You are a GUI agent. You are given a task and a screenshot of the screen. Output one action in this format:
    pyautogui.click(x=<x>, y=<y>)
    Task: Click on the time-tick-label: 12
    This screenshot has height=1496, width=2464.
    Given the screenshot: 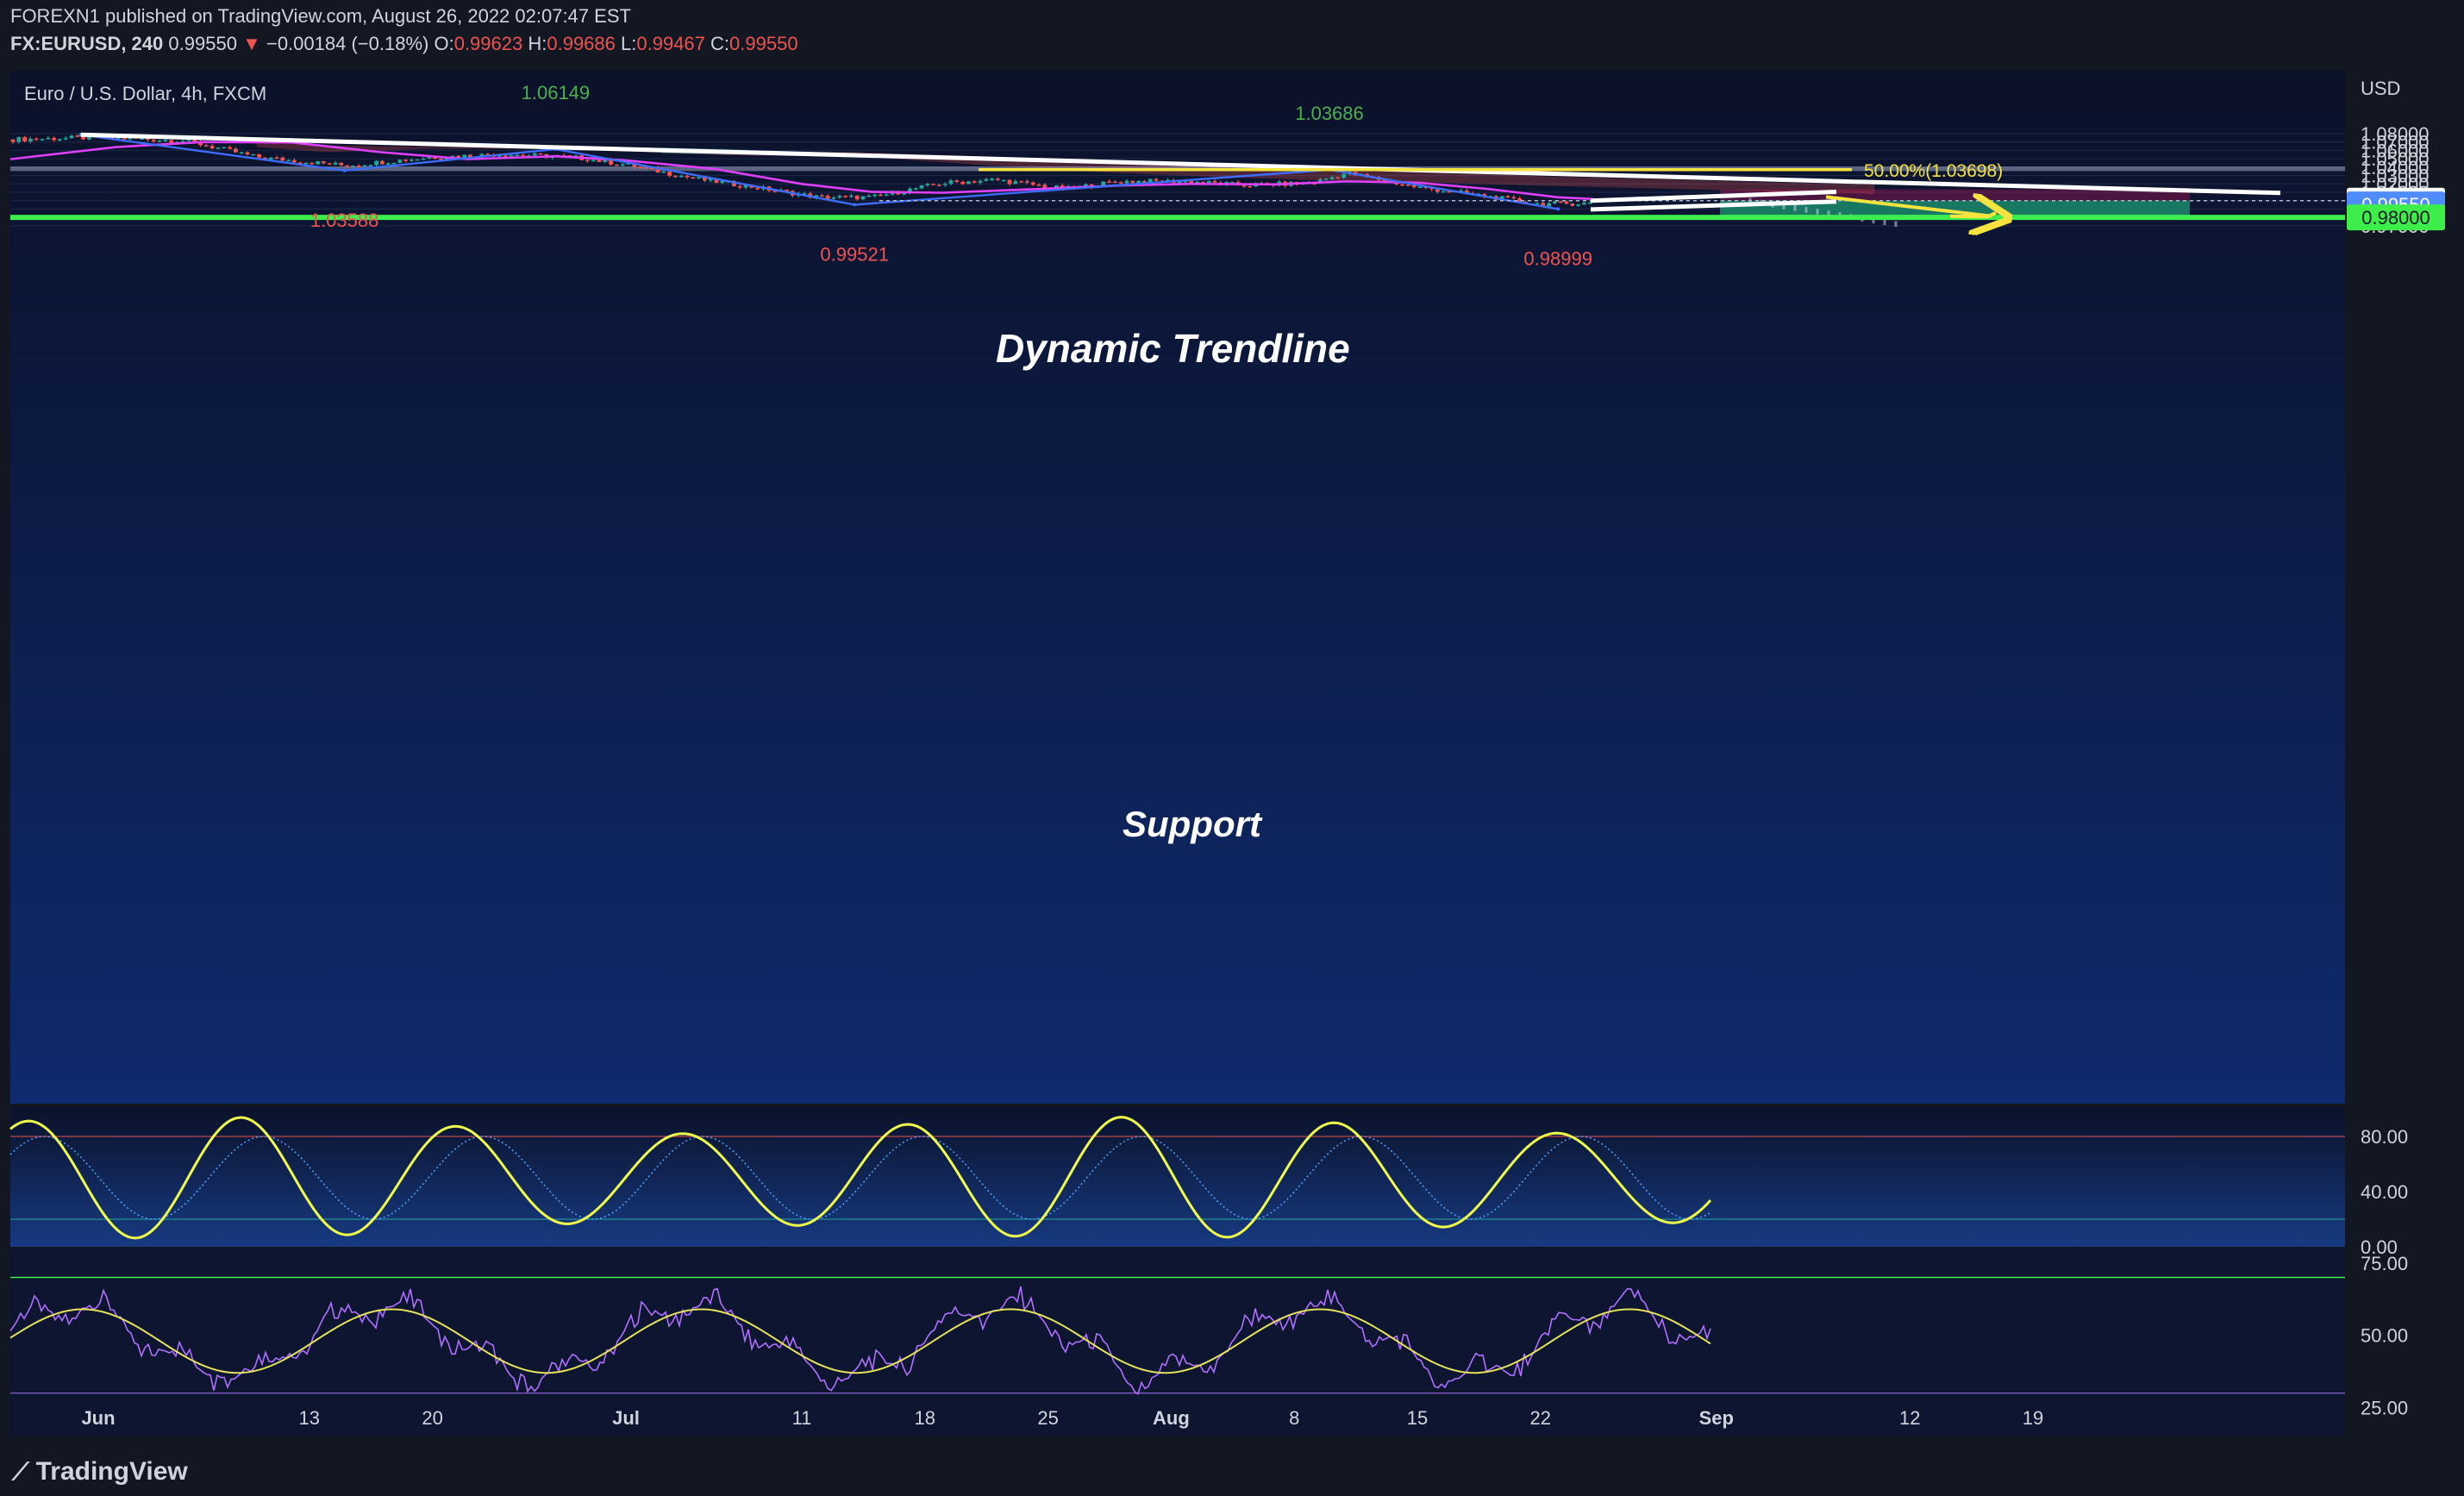 What is the action you would take?
    pyautogui.click(x=1909, y=1418)
    